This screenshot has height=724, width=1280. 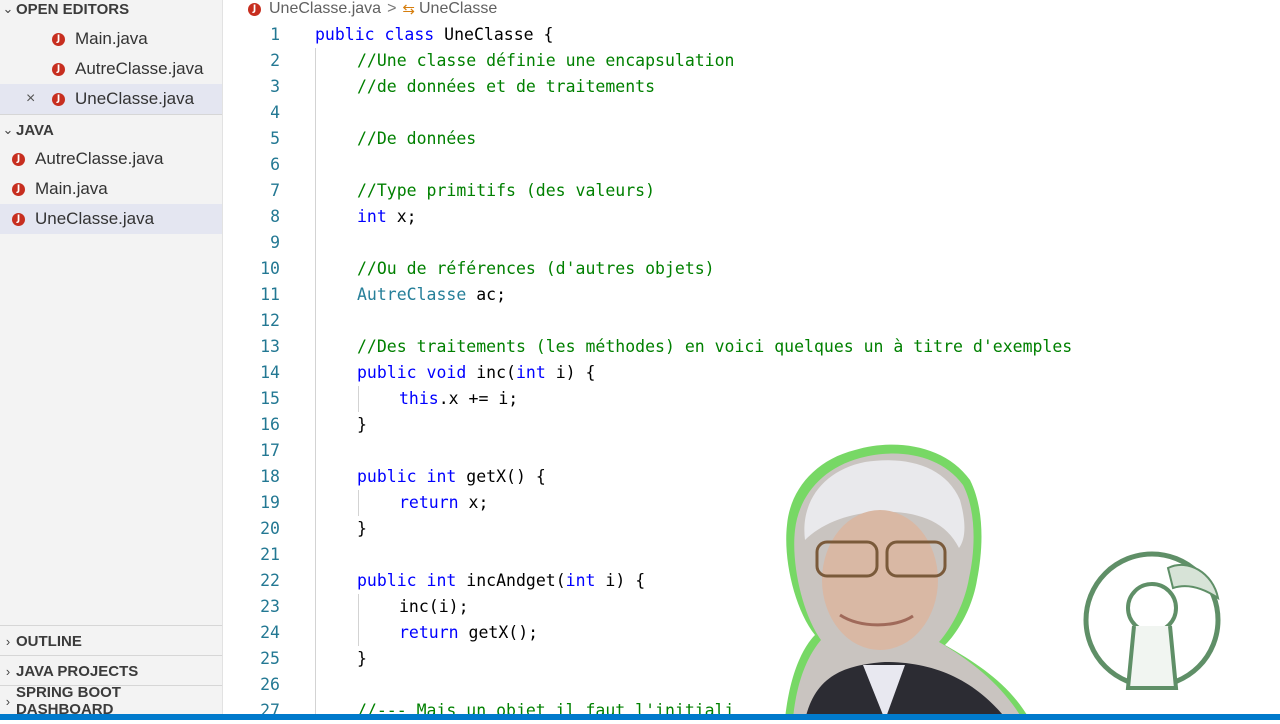 What do you see at coordinates (751, 191) in the screenshot?
I see `code-line: 7 //Type primitifs (des valeurs)` at bounding box center [751, 191].